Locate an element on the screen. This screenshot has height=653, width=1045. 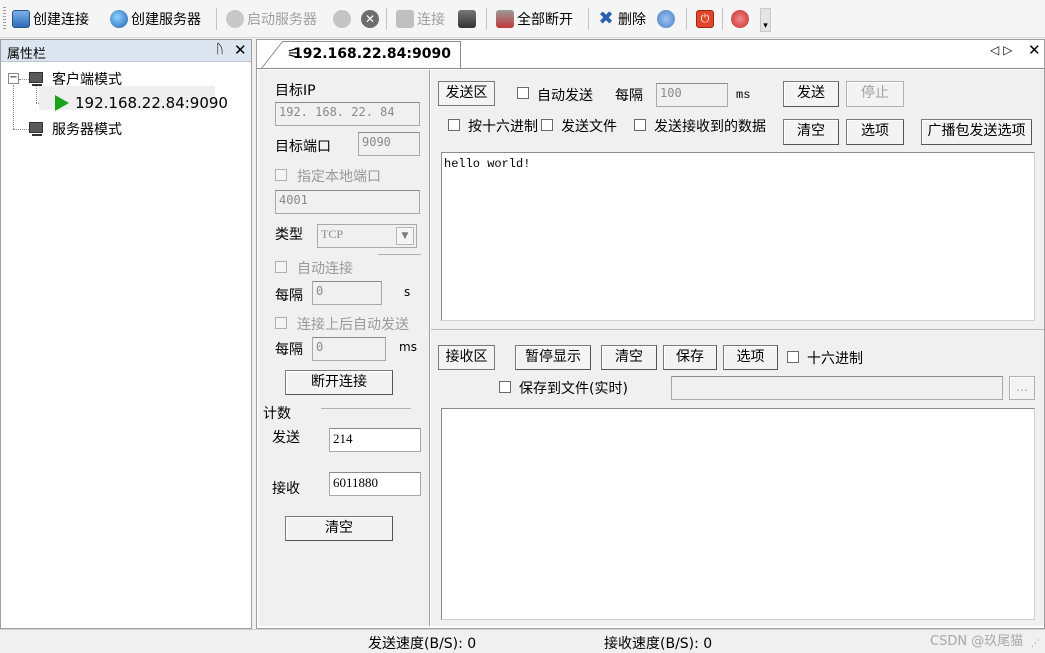
close-circle-icon: ✕ is located at coordinates (370, 19).